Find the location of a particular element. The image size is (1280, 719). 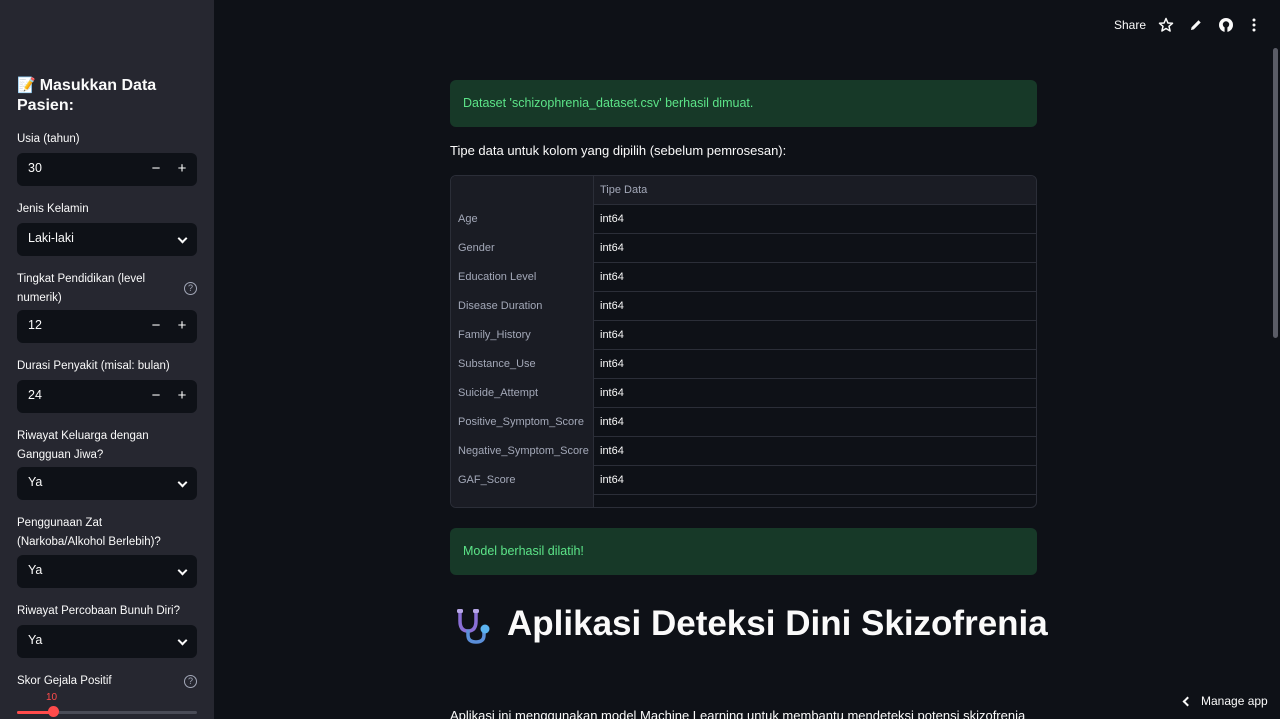

education-label: Tingkat Pendidikan (level numerik) is located at coordinates (81, 288).